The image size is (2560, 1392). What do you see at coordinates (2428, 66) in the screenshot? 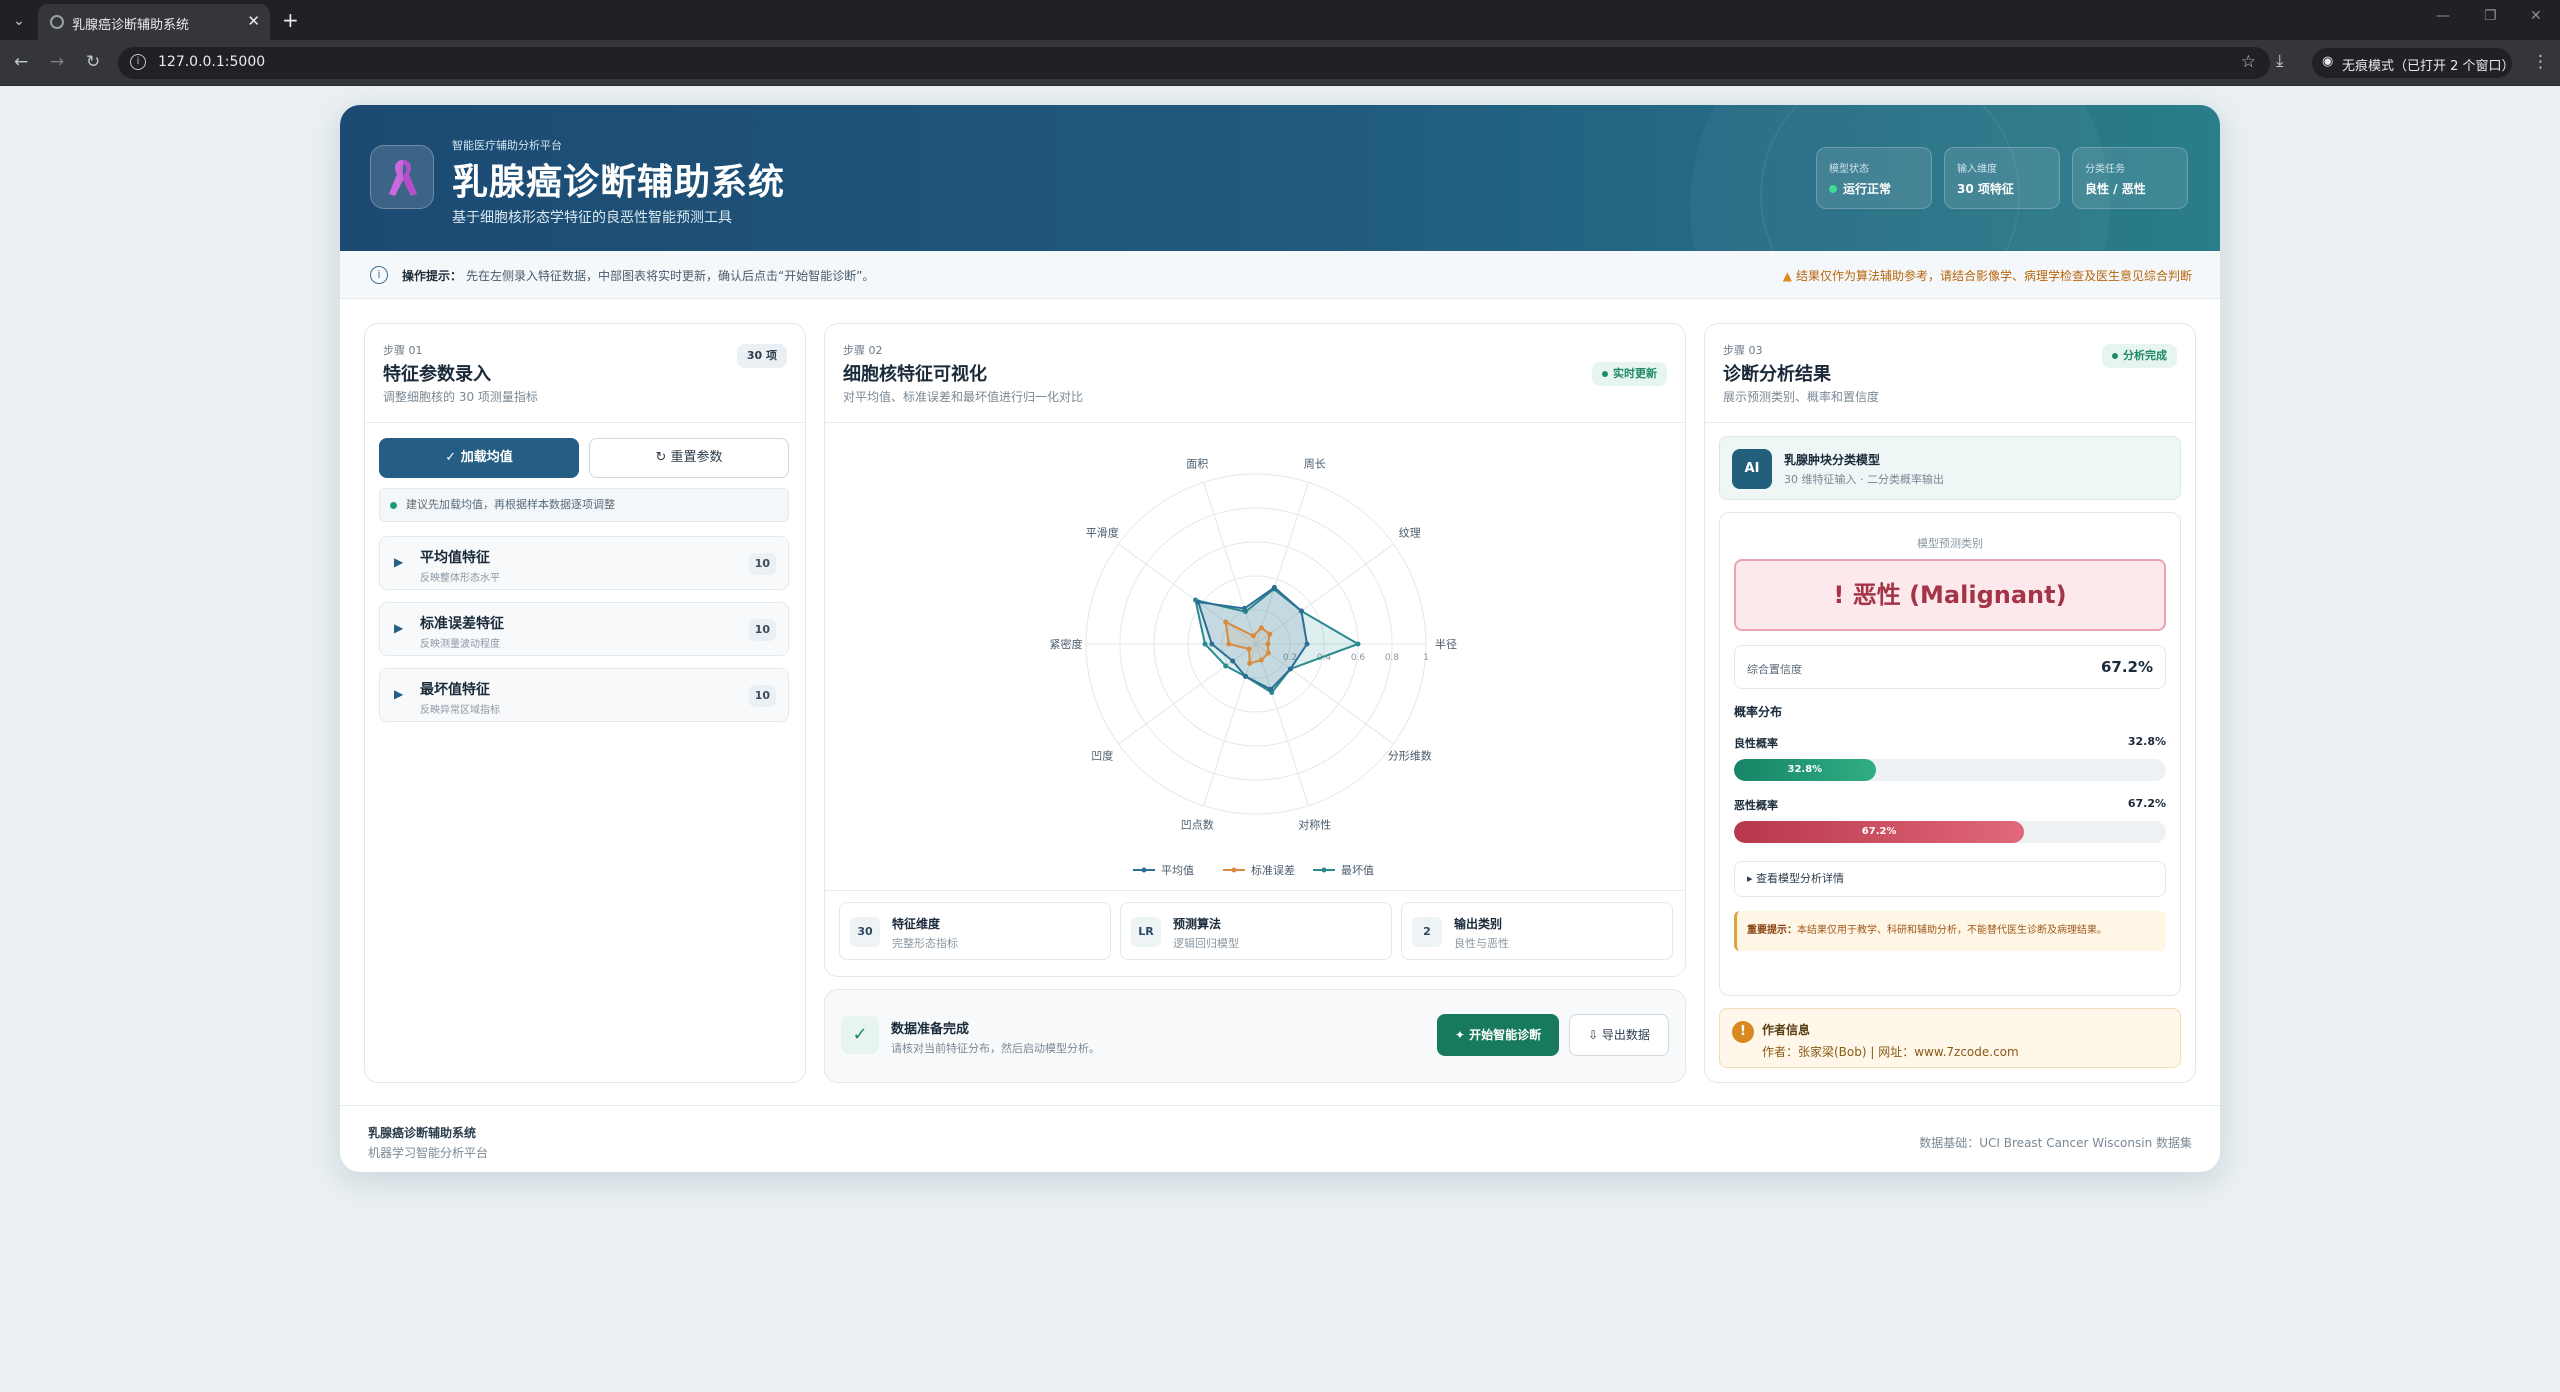
I see `incognito-label: 无痕模式（已打开 2 个窗口）` at bounding box center [2428, 66].